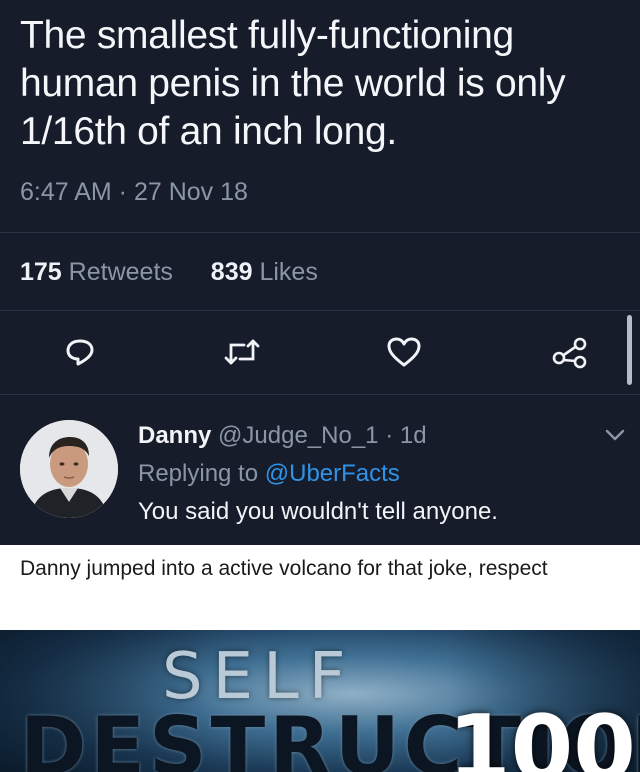  I want to click on retweets-label: Retweets, so click(120, 272).